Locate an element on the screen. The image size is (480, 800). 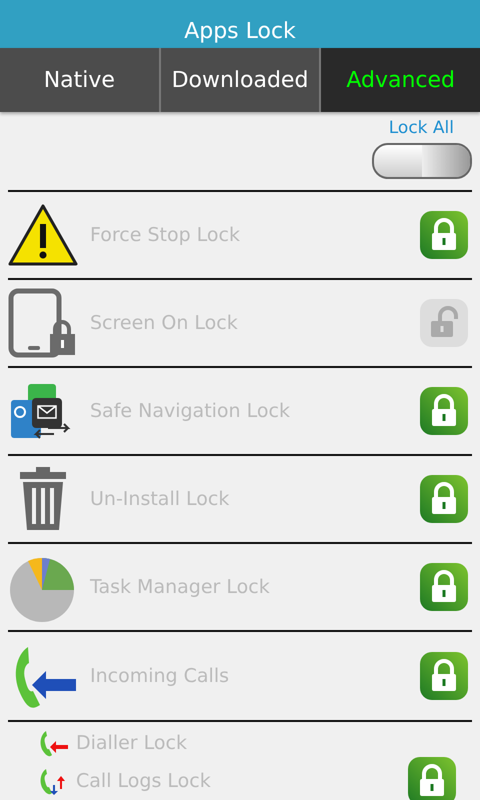
lock-all-label: Lock All is located at coordinates (421, 128).